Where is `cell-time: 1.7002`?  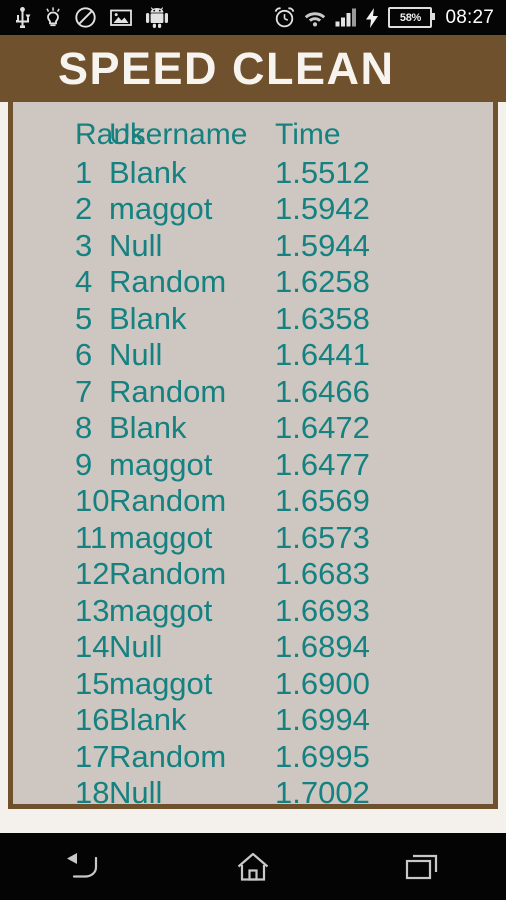 cell-time: 1.7002 is located at coordinates (322, 792).